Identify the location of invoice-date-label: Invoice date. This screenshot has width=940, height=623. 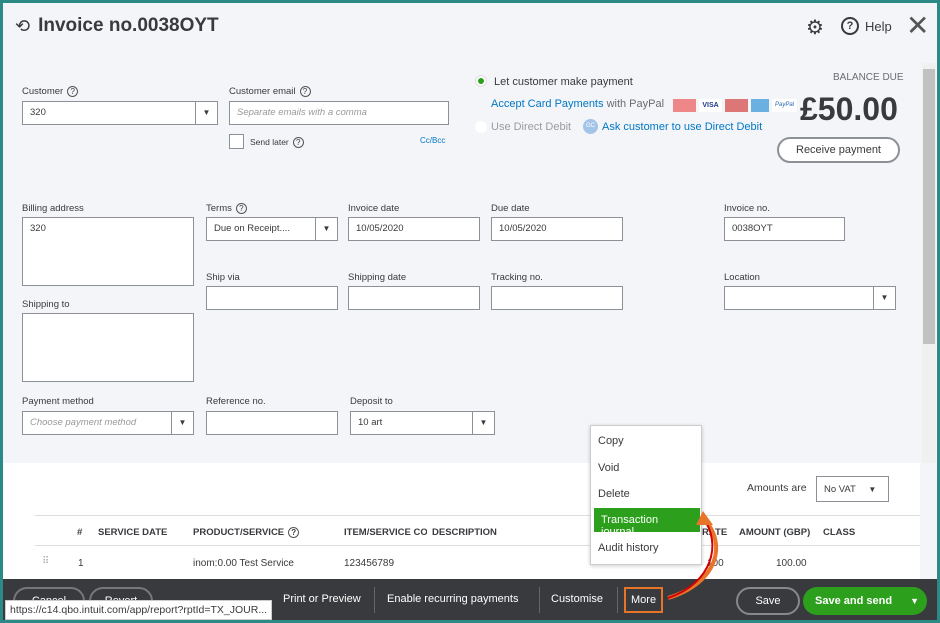
(374, 208).